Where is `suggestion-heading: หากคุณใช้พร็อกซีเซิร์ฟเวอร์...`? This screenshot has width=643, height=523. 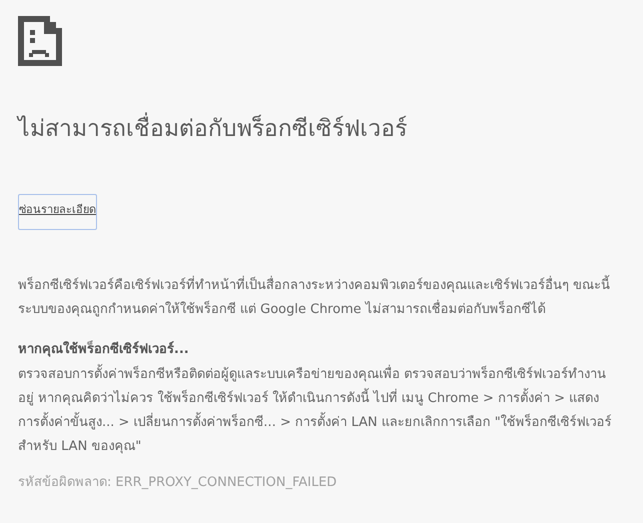
suggestion-heading: หากคุณใช้พร็อกซีเซิร์ฟเวอร์... is located at coordinates (104, 349).